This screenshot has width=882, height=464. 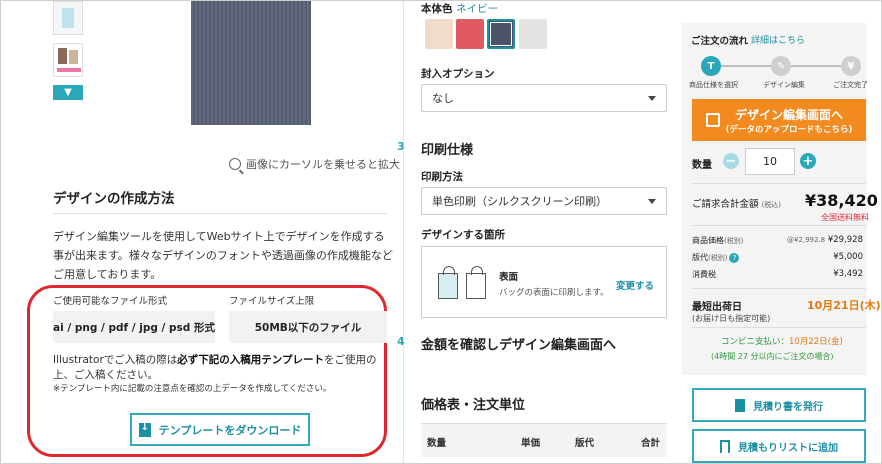 I want to click on flow-step-2: デザイン編集, so click(x=784, y=85).